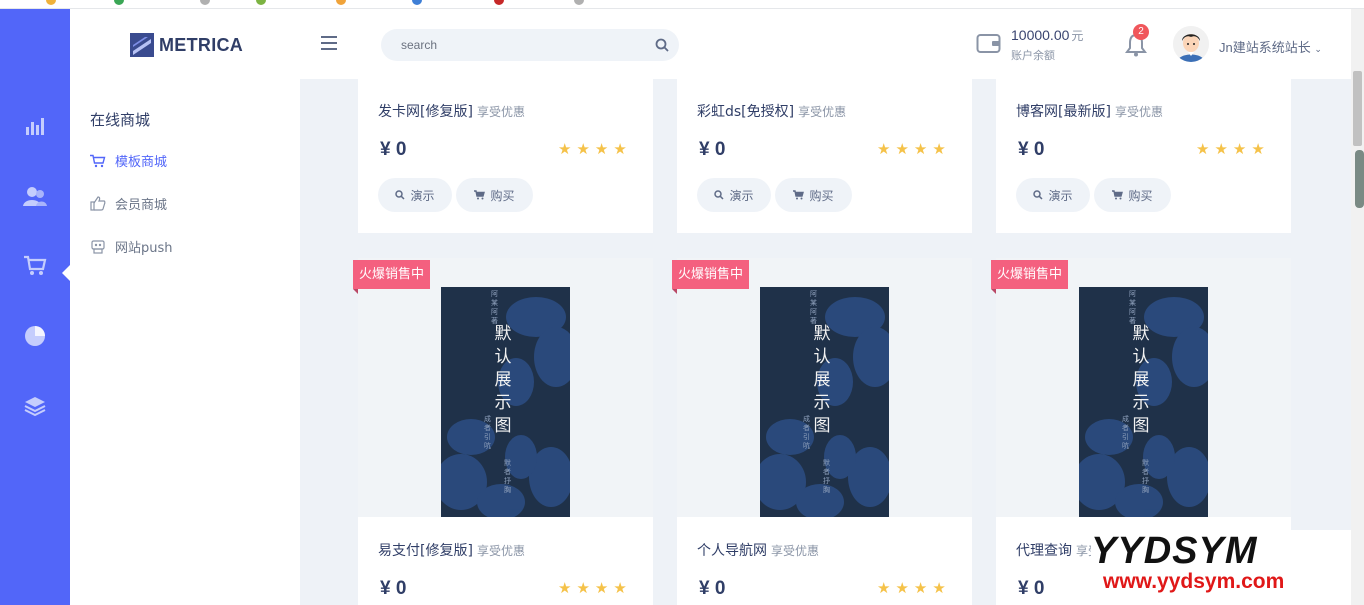 This screenshot has width=1364, height=605. Describe the element at coordinates (425, 551) in the screenshot. I see `product-title: 易支付[修复版]` at that location.